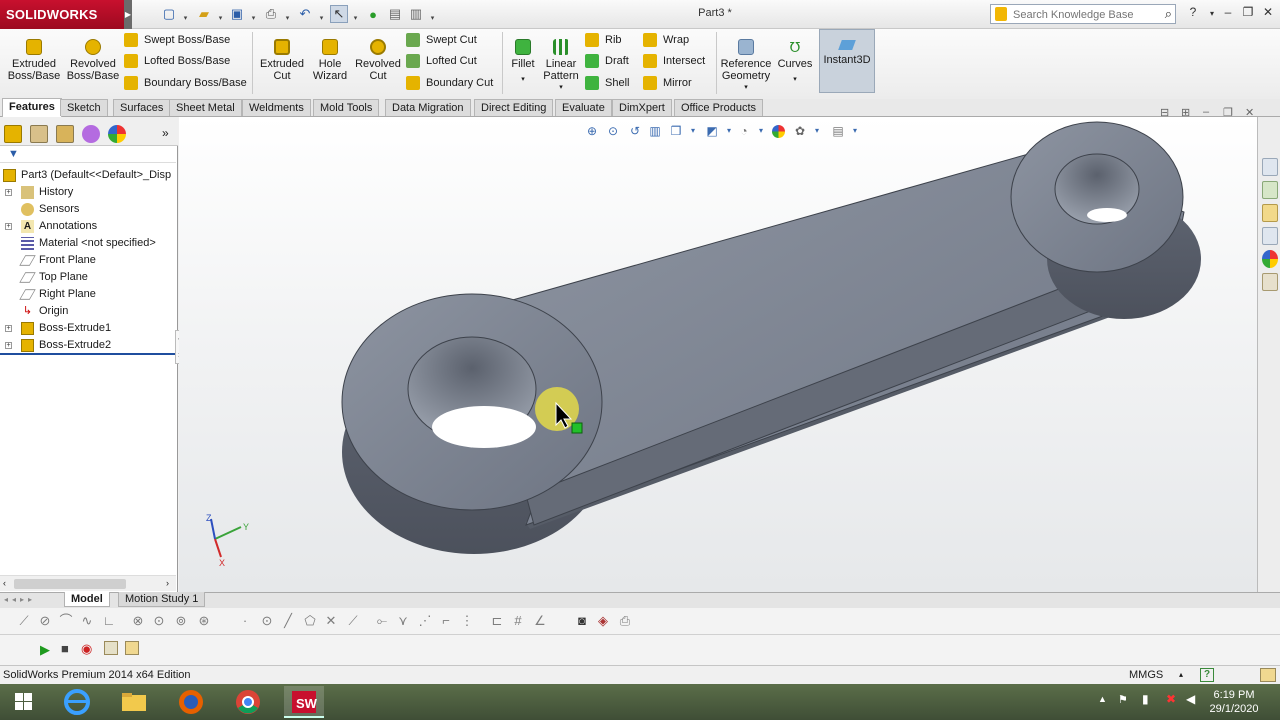 The height and width of the screenshot is (720, 1280). Describe the element at coordinates (642, 107) in the screenshot. I see `tab-dimxpert: DimXpert` at that location.